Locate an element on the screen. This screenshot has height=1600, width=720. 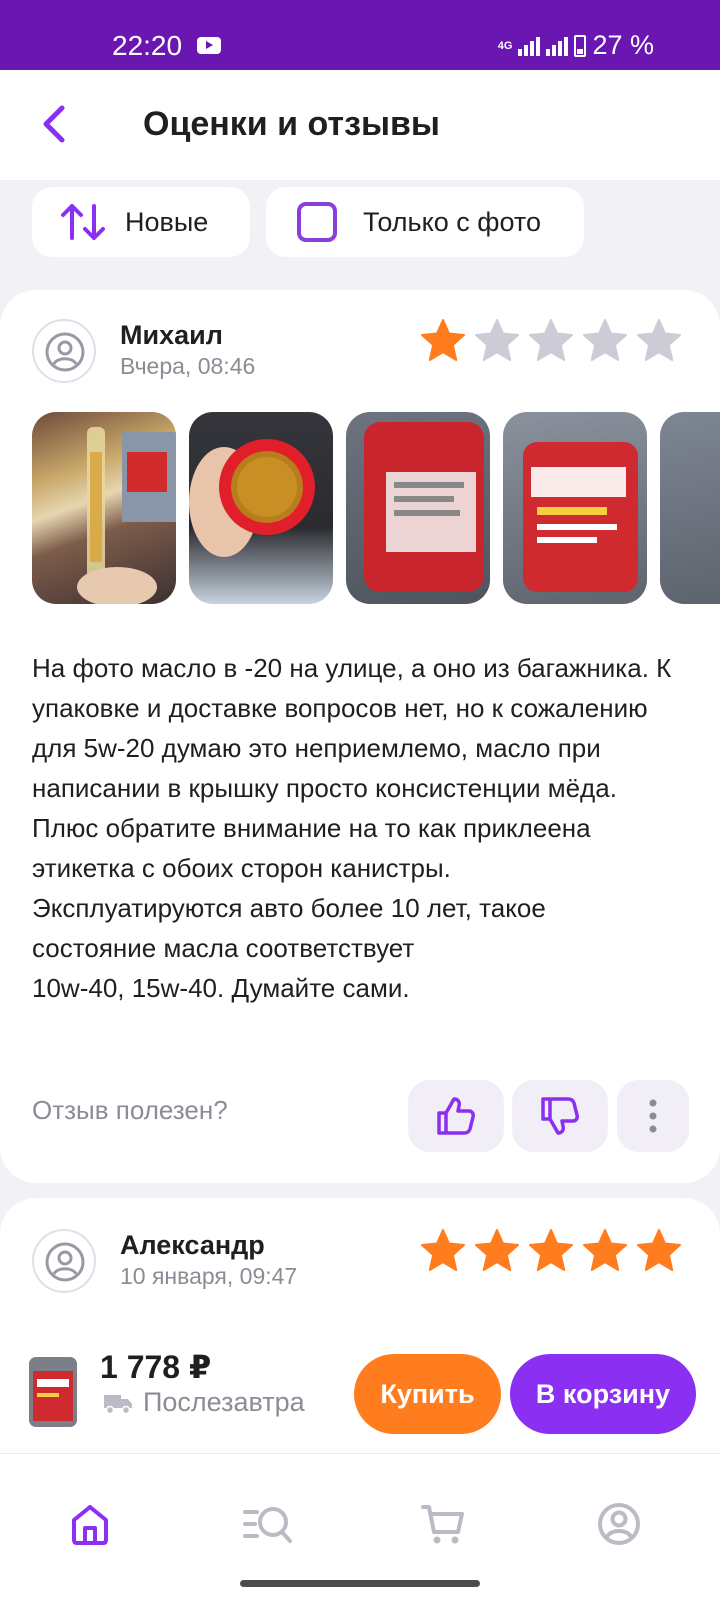
helpful-question: Отзыв полезен? is located at coordinates (130, 1110).